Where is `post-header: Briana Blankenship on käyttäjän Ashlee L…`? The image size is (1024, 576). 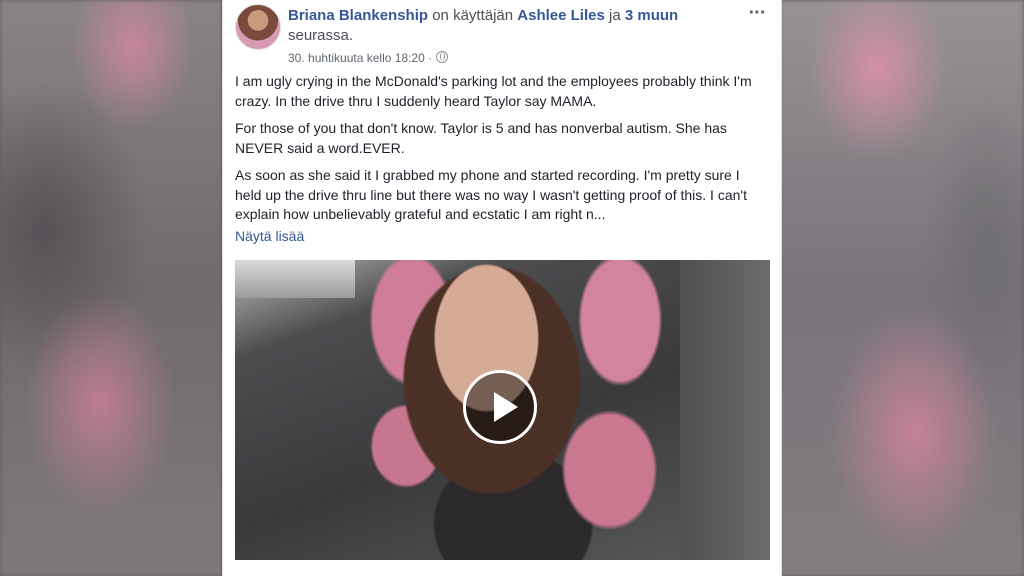 post-header: Briana Blankenship on käyttäjän Ashlee L… is located at coordinates (502, 35).